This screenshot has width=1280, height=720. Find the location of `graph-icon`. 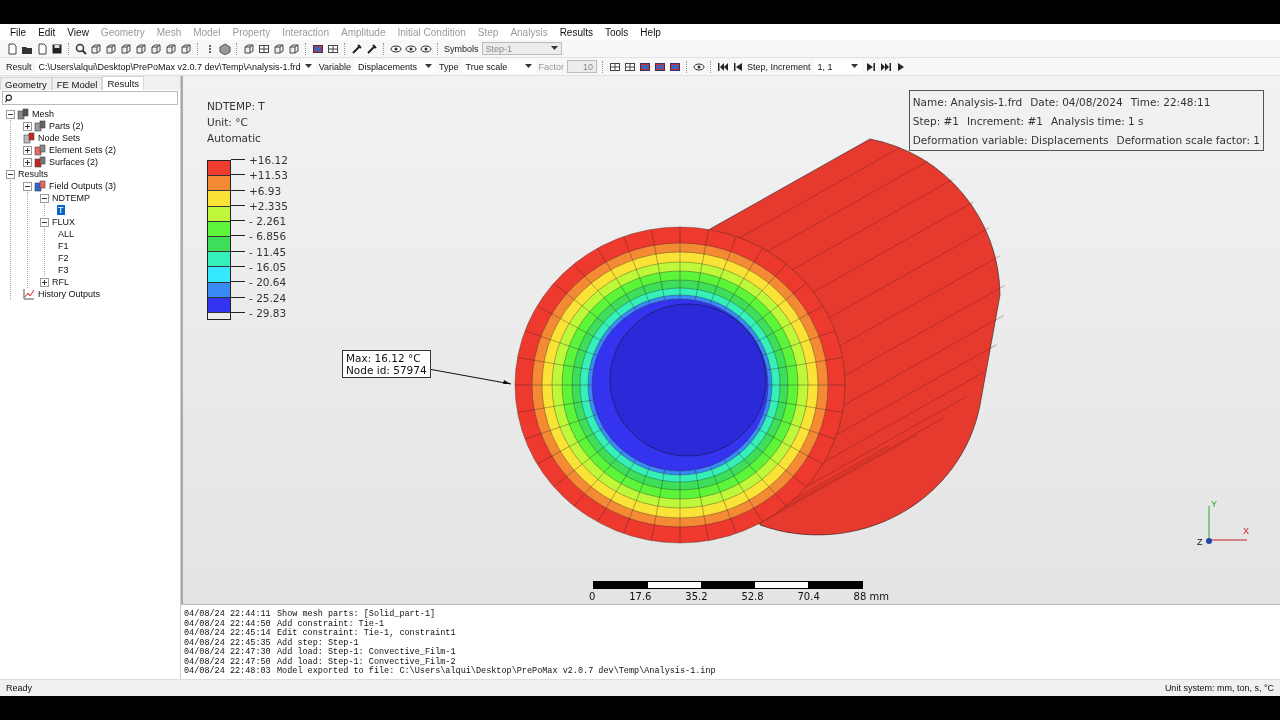

graph-icon is located at coordinates (29, 294).